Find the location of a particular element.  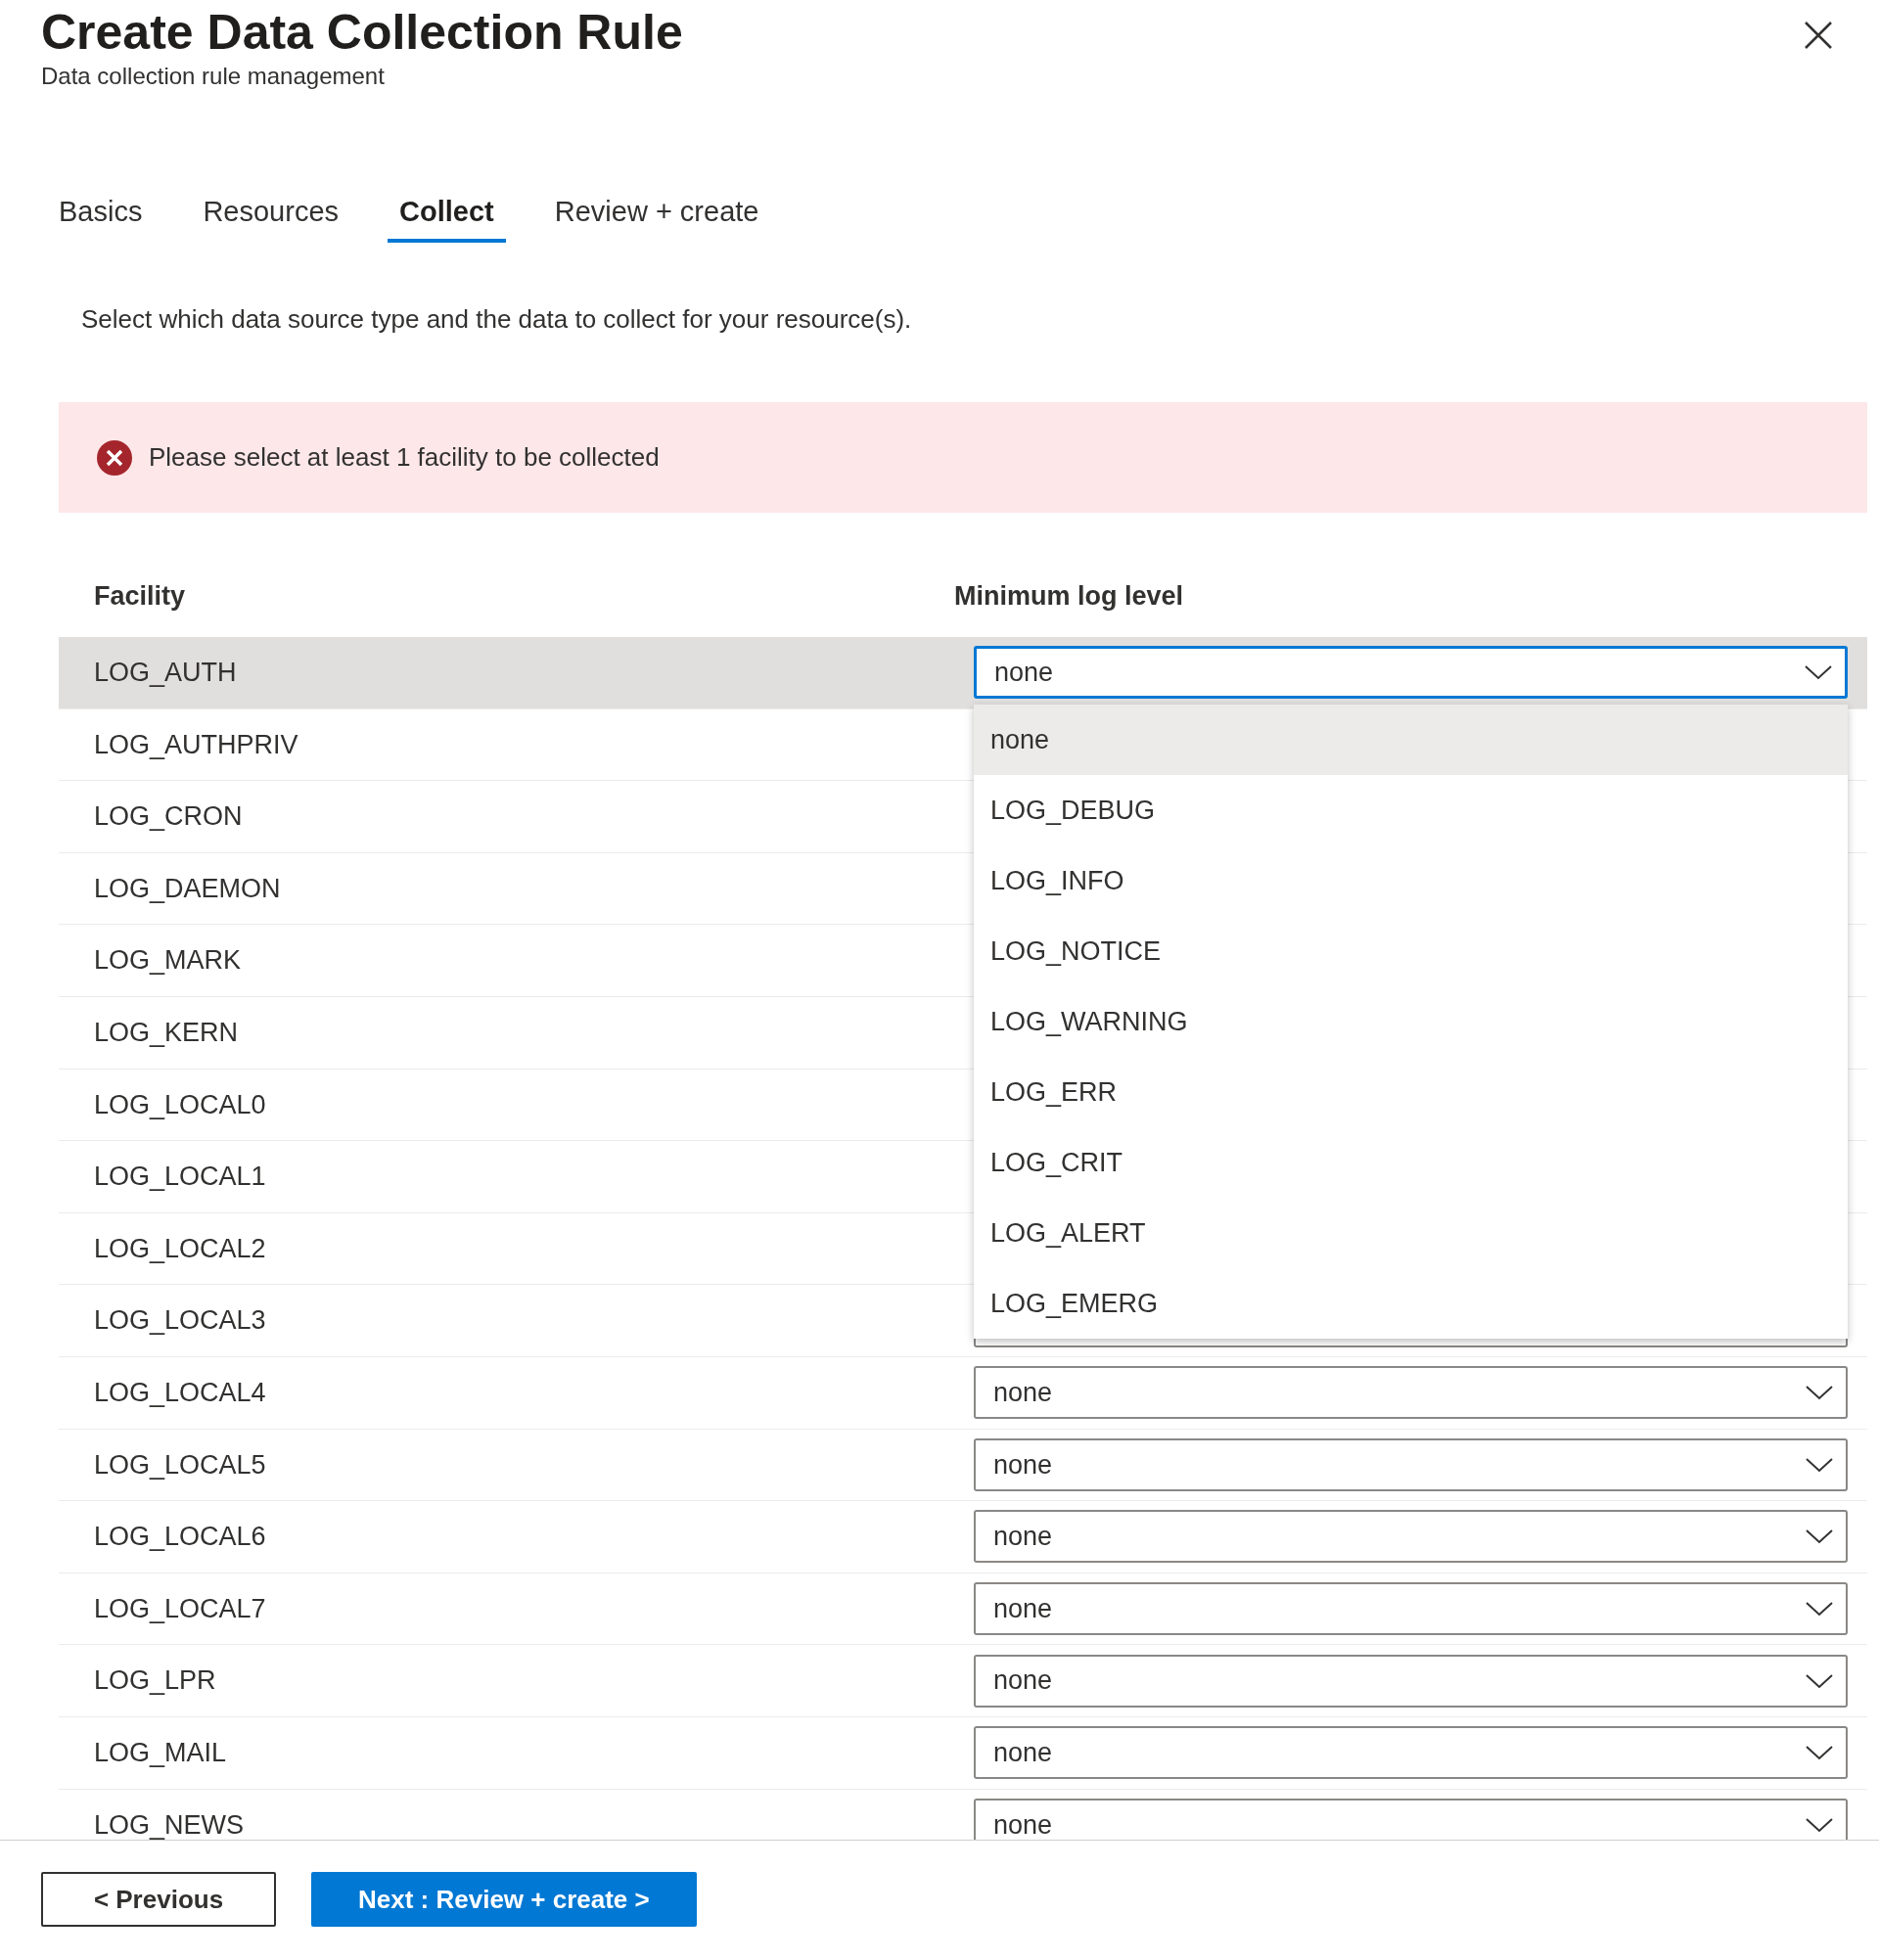

dropdown-option: LOG_ERR is located at coordinates (1411, 1092).